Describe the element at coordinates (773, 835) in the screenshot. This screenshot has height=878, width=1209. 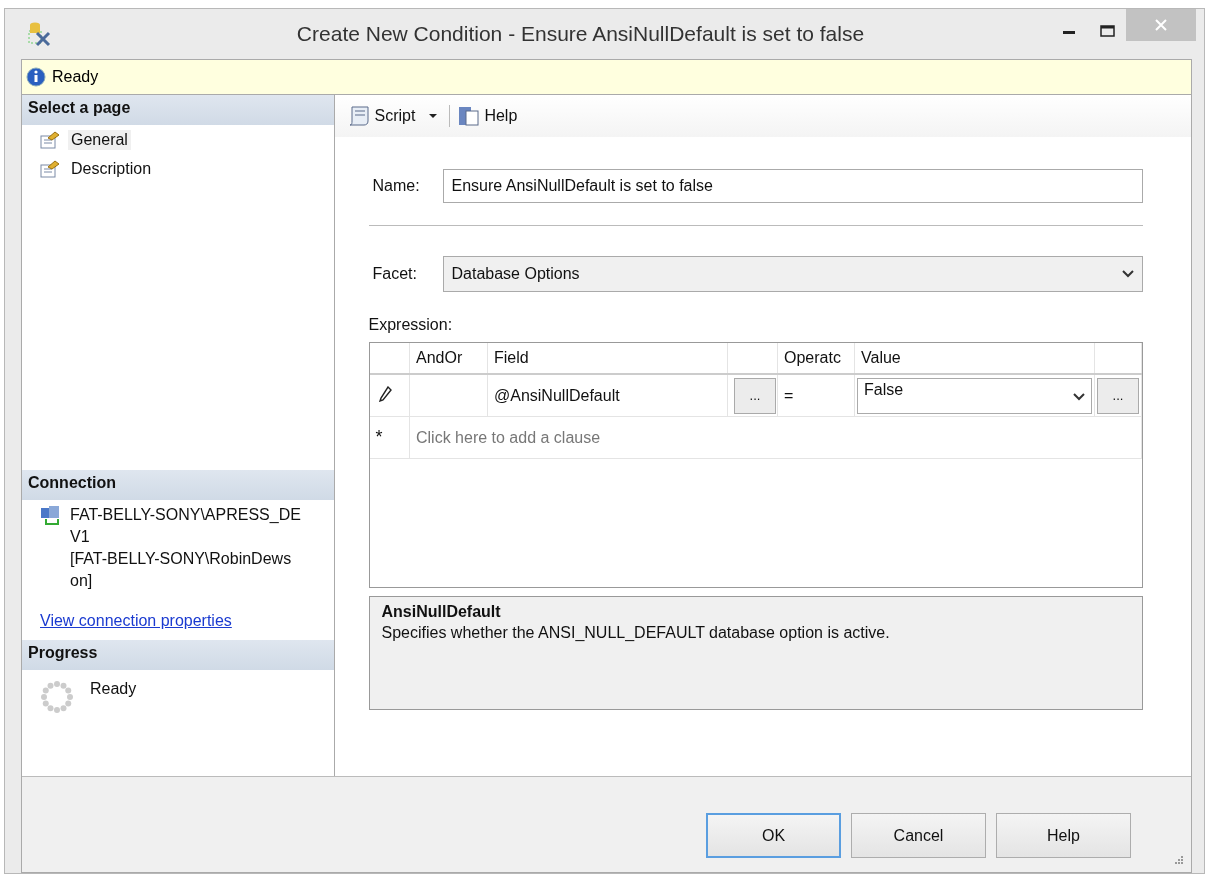
I see `dialog-button: OK` at that location.